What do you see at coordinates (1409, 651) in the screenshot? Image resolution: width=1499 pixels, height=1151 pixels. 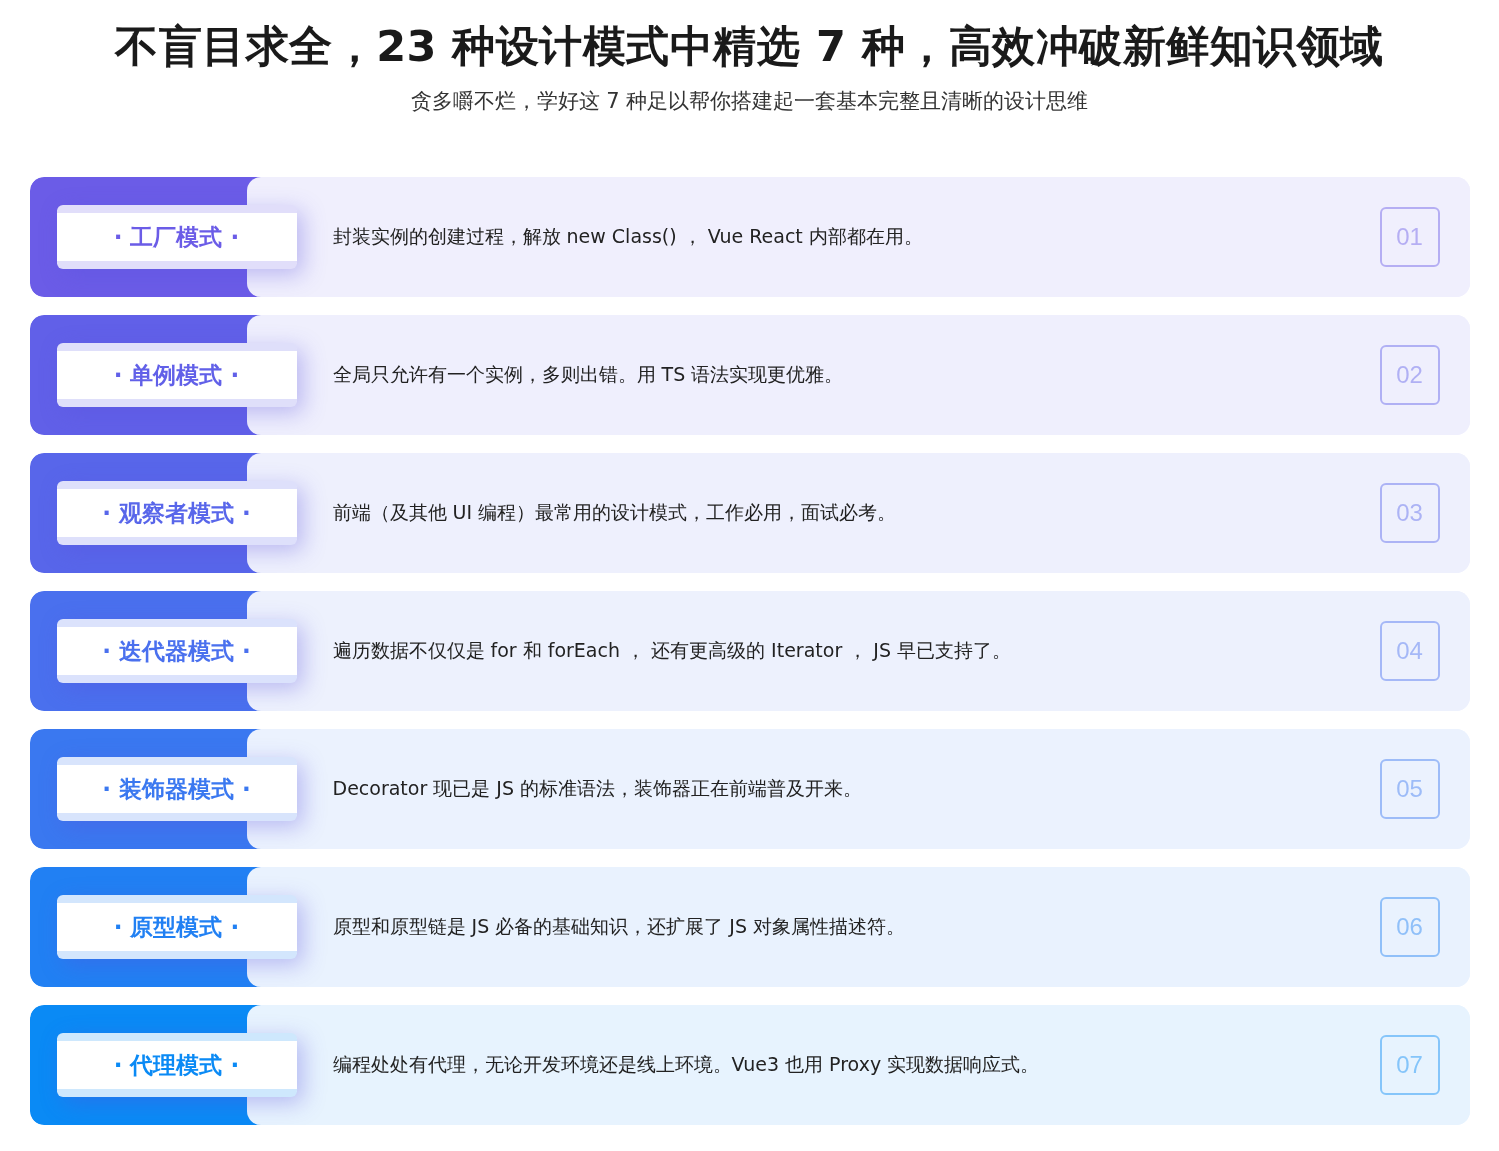 I see `pattern-number: 04` at bounding box center [1409, 651].